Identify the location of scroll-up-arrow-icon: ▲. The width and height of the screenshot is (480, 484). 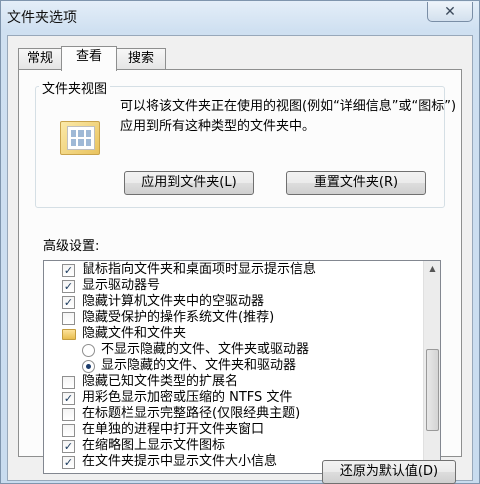
(432, 269).